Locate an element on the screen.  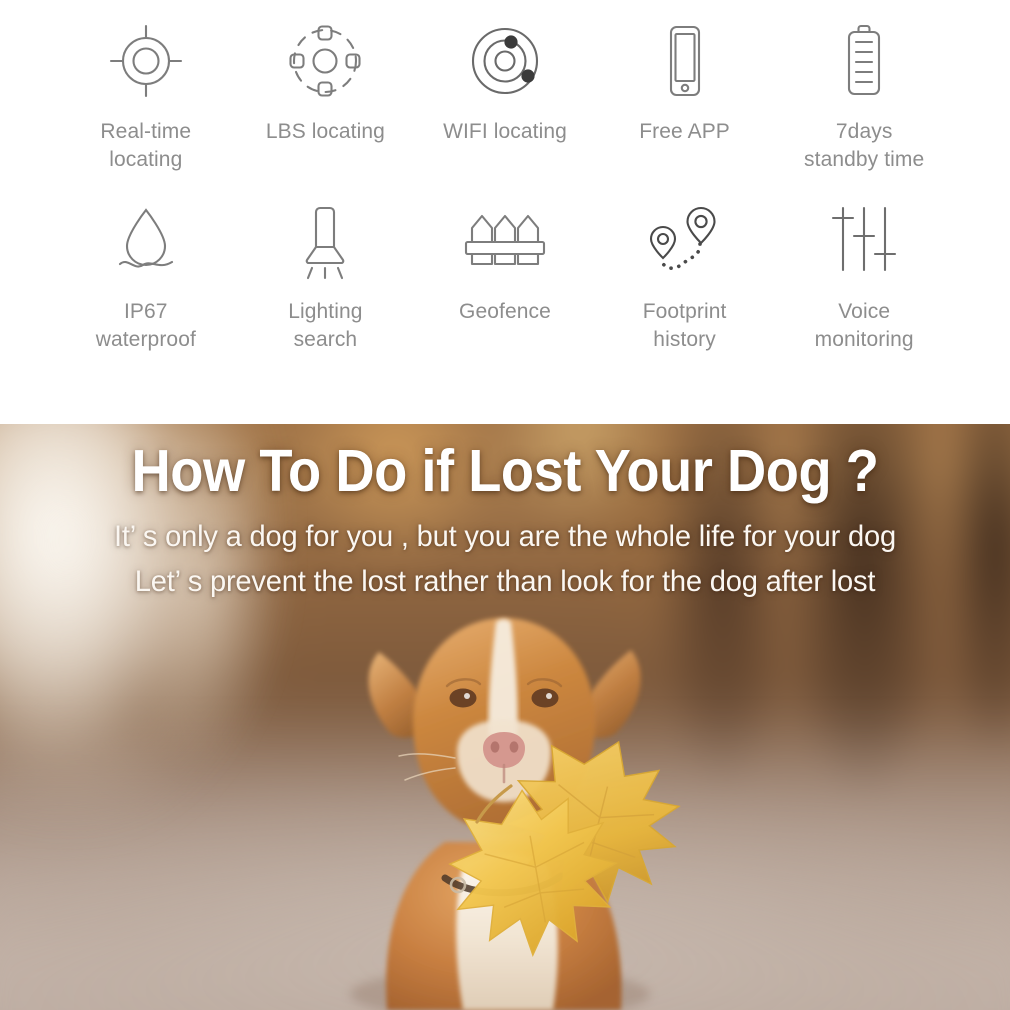
wifi-orbit-icon is located at coordinates (505, 61).